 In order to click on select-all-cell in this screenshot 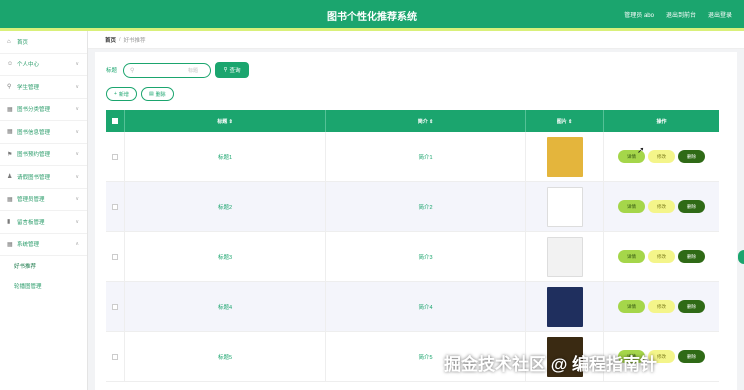, I will do `click(115, 121)`.